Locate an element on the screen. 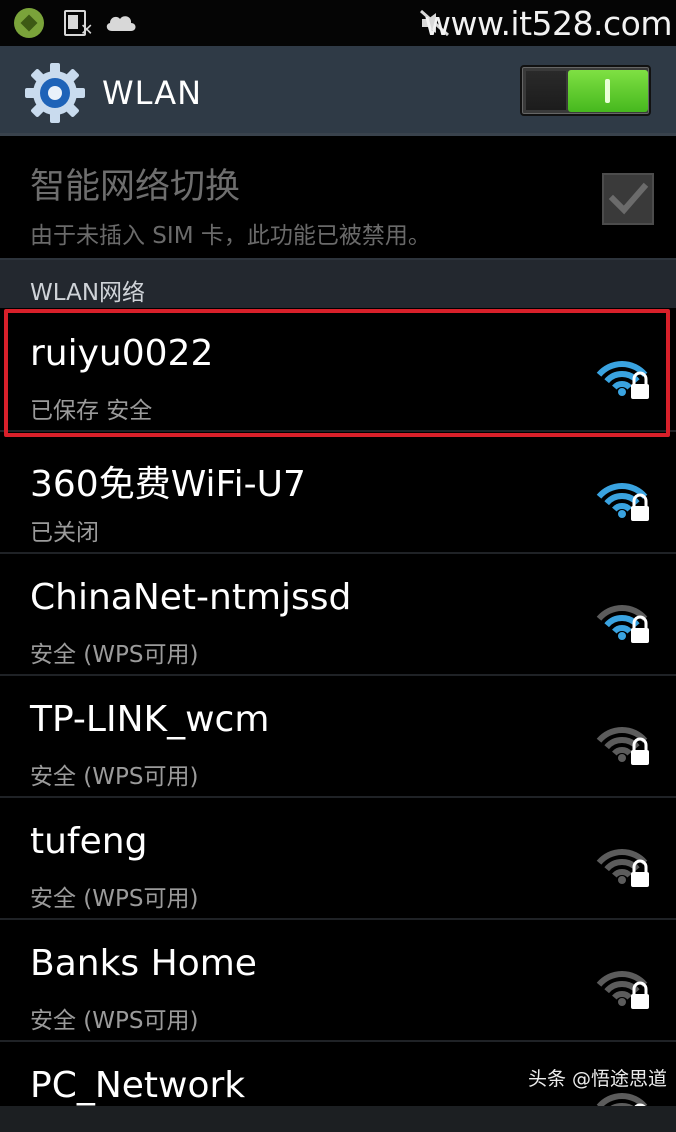 This screenshot has height=1132, width=676. network-name: ruiyu0022 is located at coordinates (122, 353).